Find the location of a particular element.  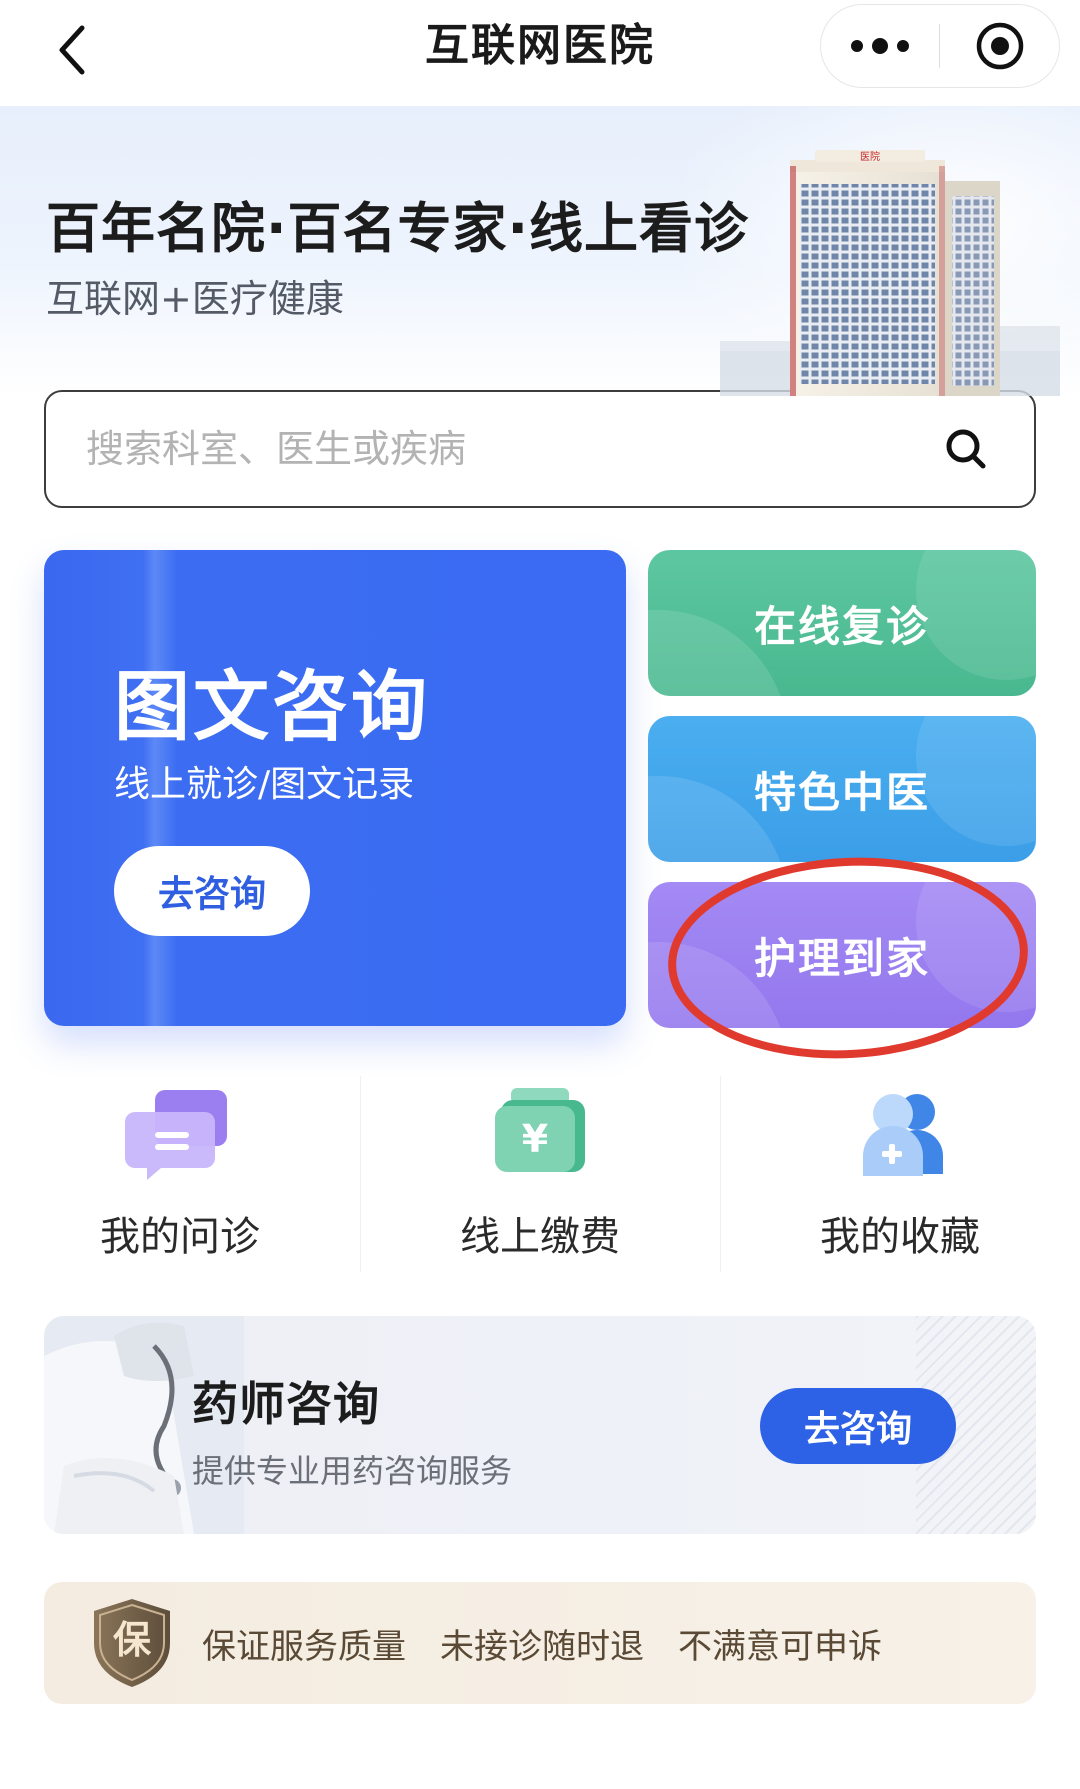

shield-icon: 保 is located at coordinates (132, 1643).